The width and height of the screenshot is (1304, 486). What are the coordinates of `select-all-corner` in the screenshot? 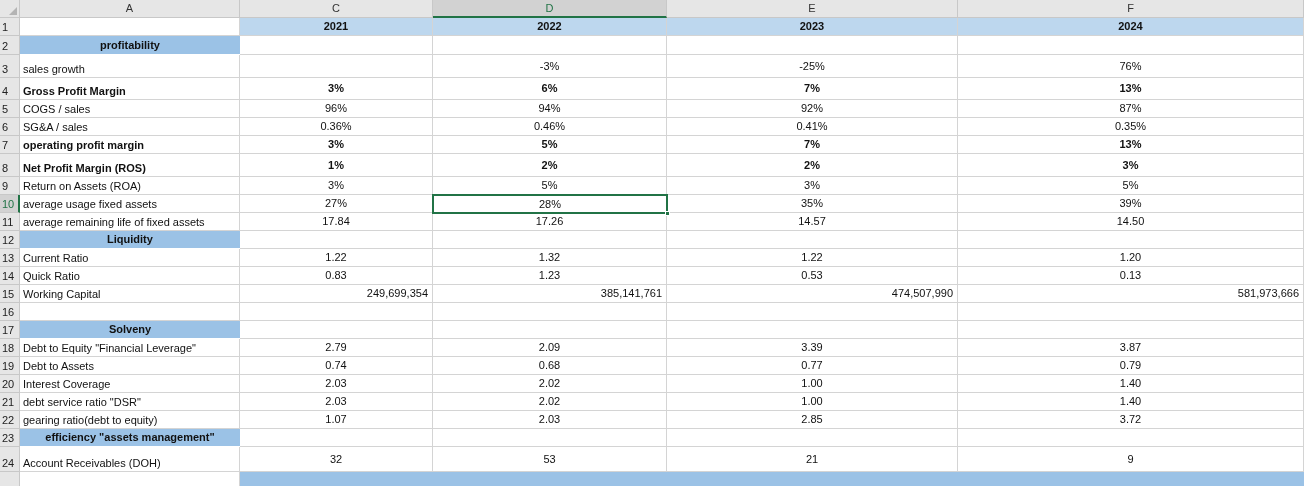 It's located at (10, 9).